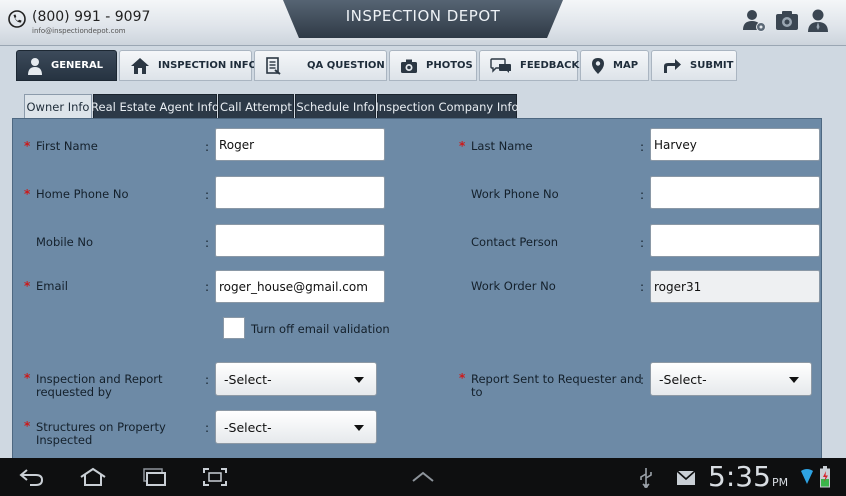 Image resolution: width=846 pixels, height=496 pixels. I want to click on contact-person-label: Contact Person, so click(515, 242).